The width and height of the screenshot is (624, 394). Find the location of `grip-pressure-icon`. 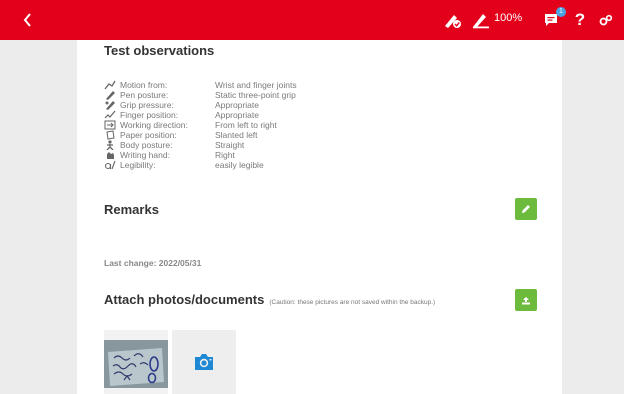

grip-pressure-icon is located at coordinates (110, 105).